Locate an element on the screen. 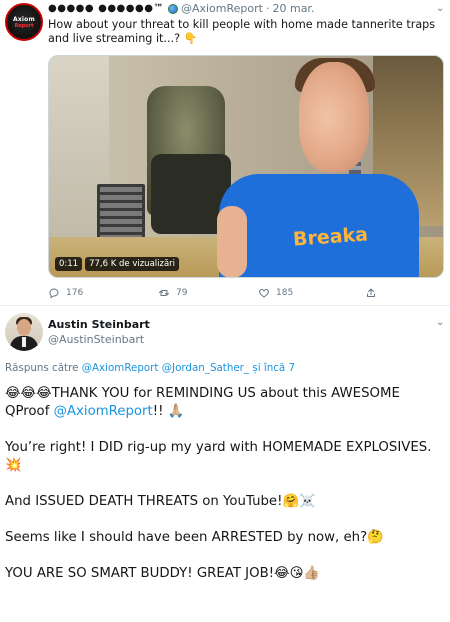  video-view-count: 77,6 K de vizualizări is located at coordinates (132, 264).